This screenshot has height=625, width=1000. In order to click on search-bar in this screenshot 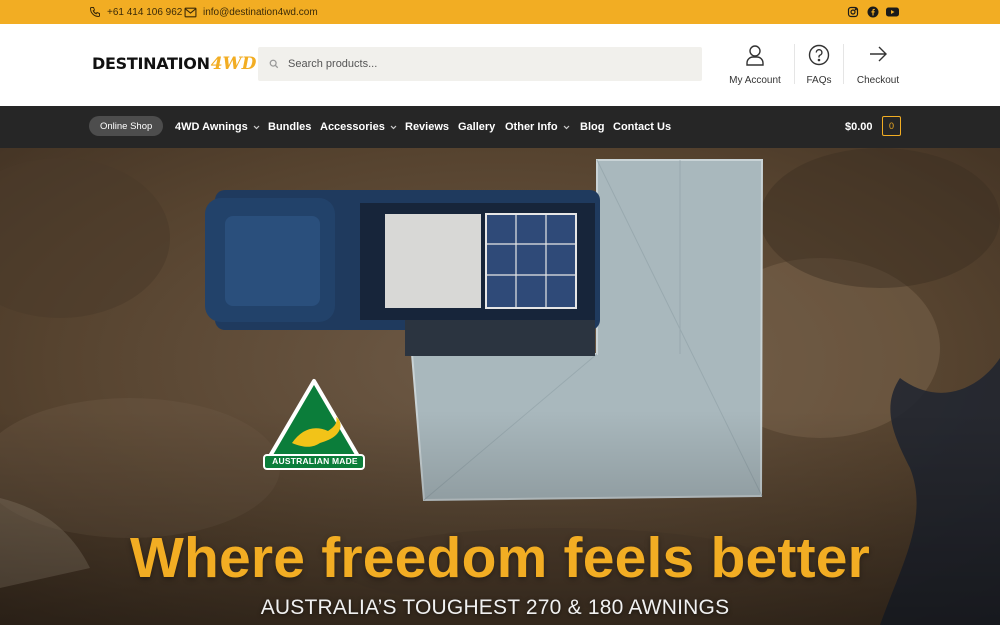, I will do `click(480, 64)`.